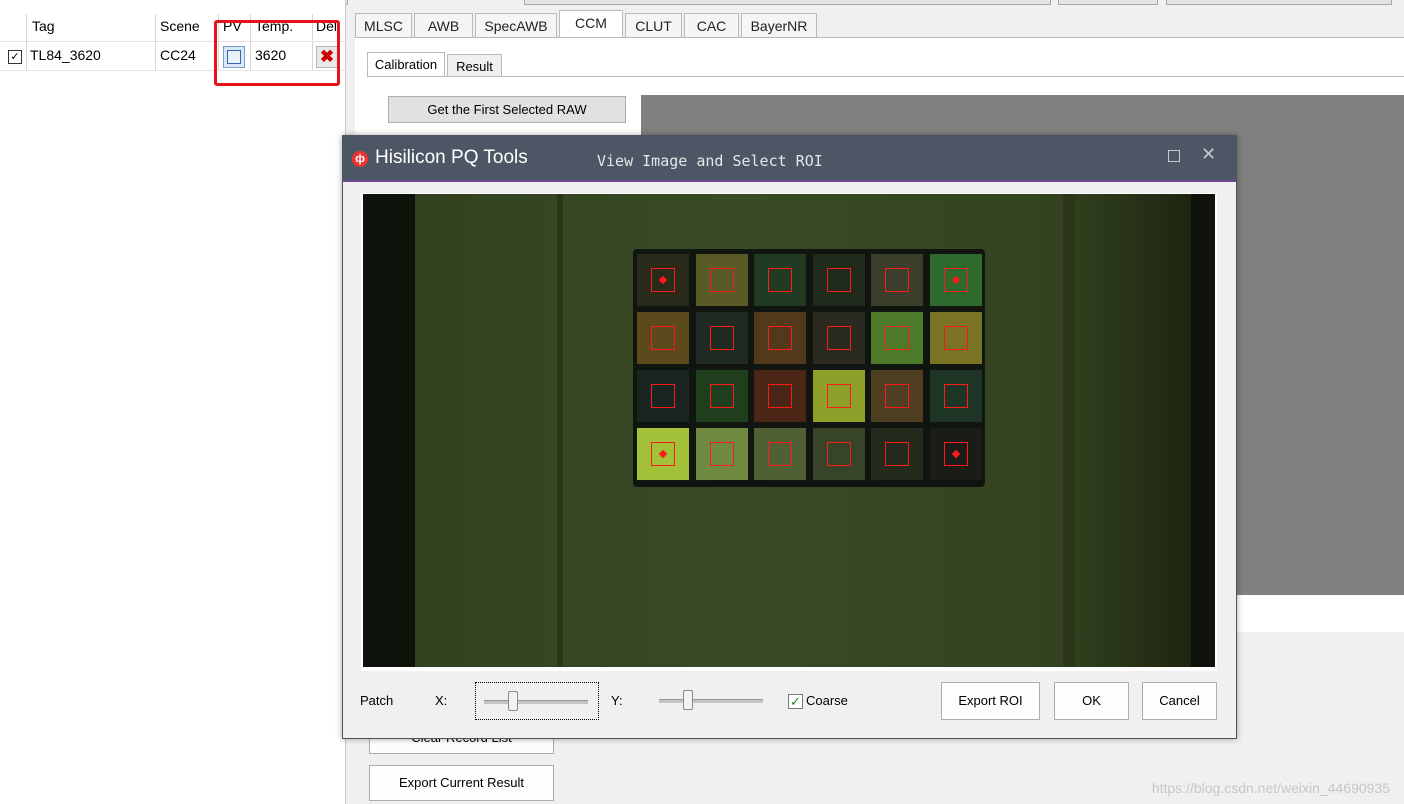 This screenshot has width=1404, height=804. Describe the element at coordinates (43, 26) in the screenshot. I see `column-header-tag: Tag` at that location.